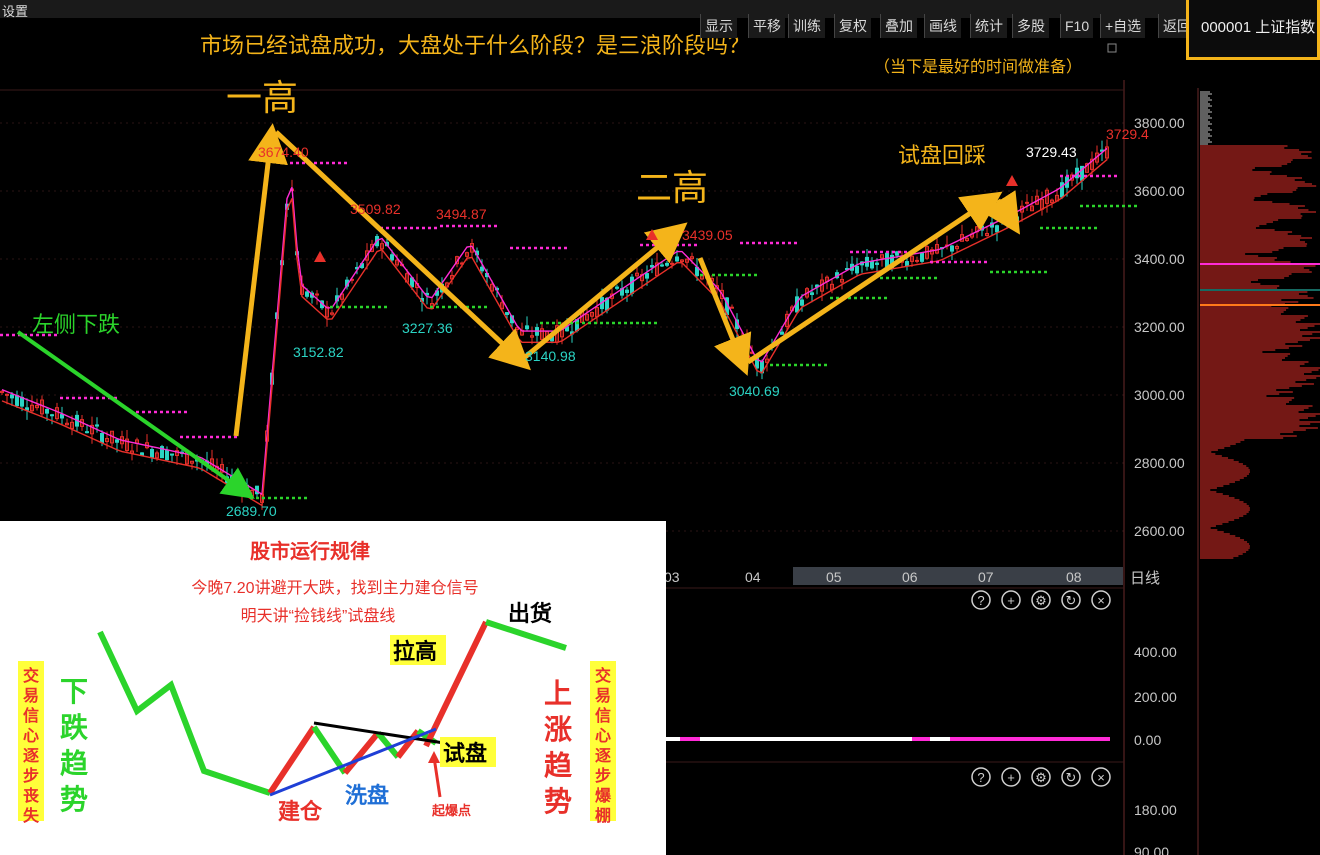 Image resolution: width=1320 pixels, height=855 pixels. What do you see at coordinates (1077, 26) in the screenshot?
I see `toolbar-button: F10` at bounding box center [1077, 26].